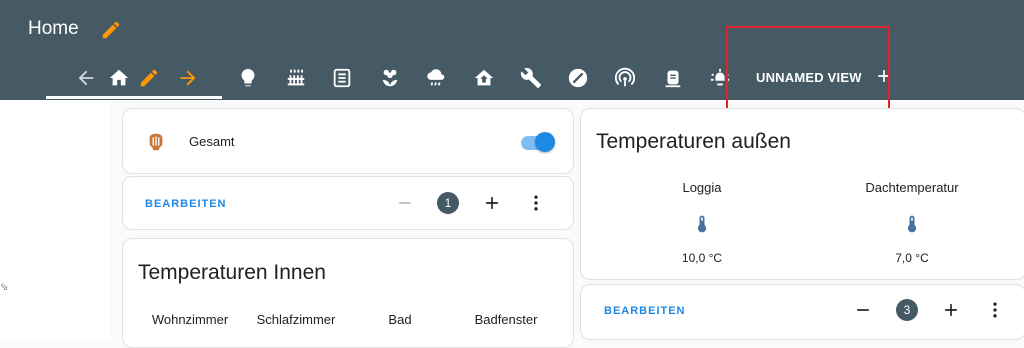 Image resolution: width=1024 pixels, height=348 pixels. What do you see at coordinates (348, 141) in the screenshot?
I see `gesamt-entity-card: Gesamt` at bounding box center [348, 141].